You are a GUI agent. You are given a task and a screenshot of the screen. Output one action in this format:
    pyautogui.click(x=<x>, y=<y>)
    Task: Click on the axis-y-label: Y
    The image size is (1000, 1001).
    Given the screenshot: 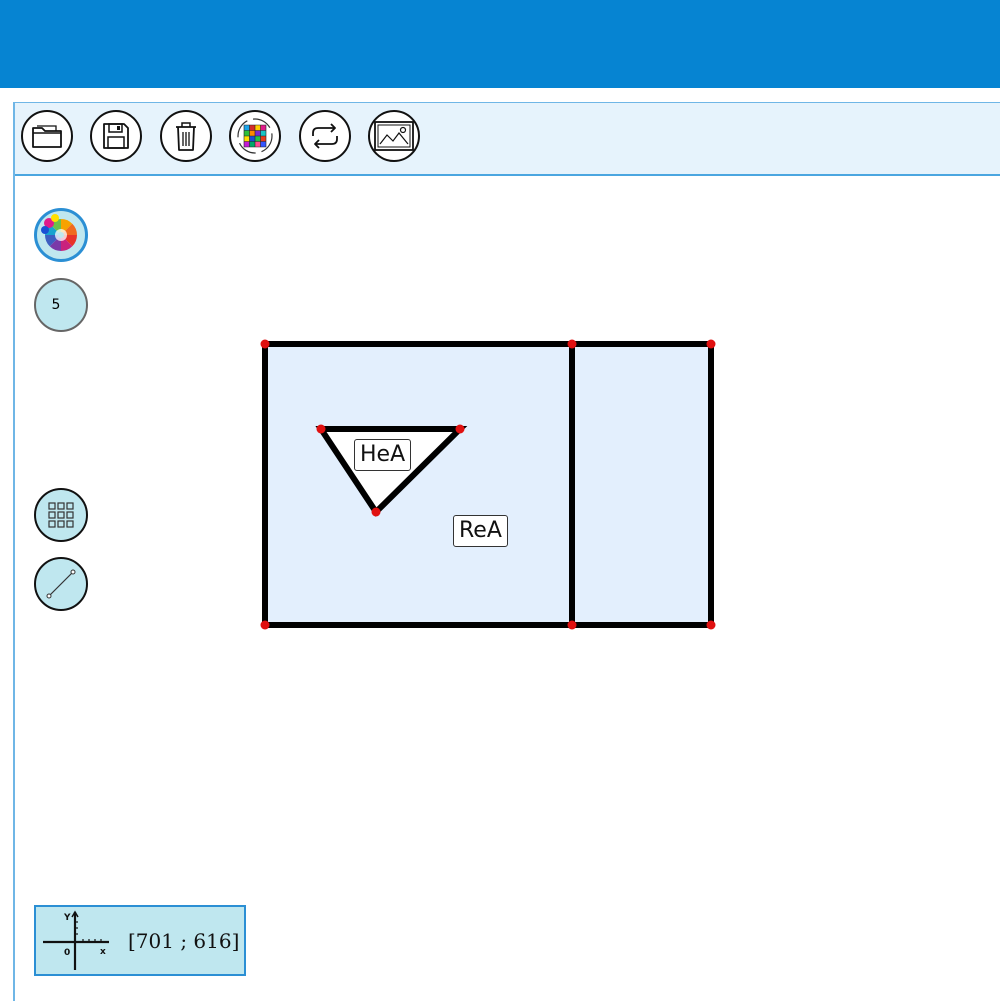 What is the action you would take?
    pyautogui.click(x=67, y=918)
    